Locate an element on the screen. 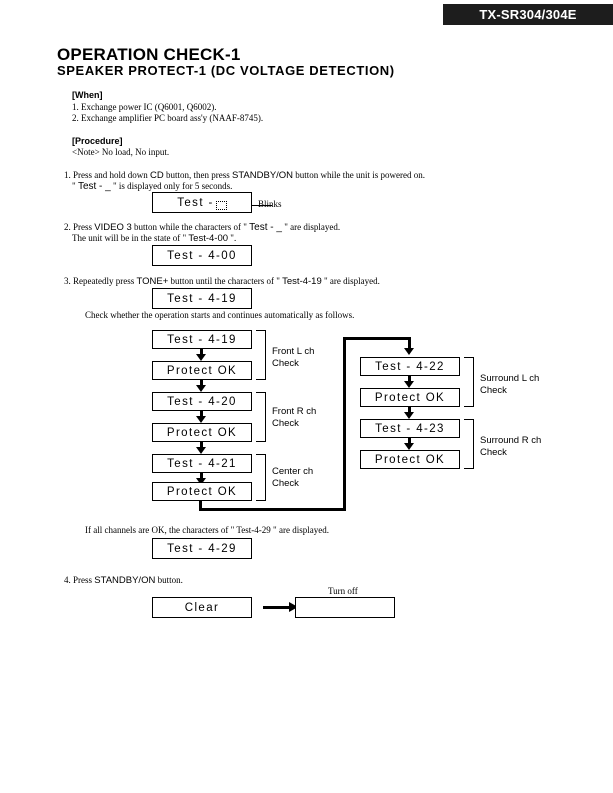  step1-text-a: 1. Press and hold down is located at coordinates (107, 175).